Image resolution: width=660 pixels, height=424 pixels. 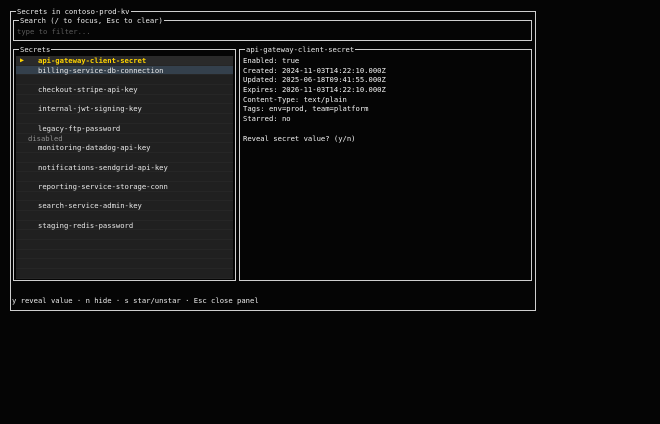 I want to click on secret-row: ▶ api-gateway-client-secret, so click(x=124, y=61).